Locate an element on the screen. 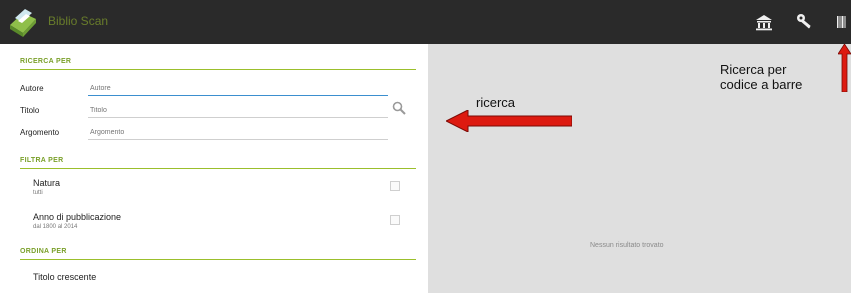 Image resolution: width=851 pixels, height=293 pixels. subject-input is located at coordinates (235, 132).